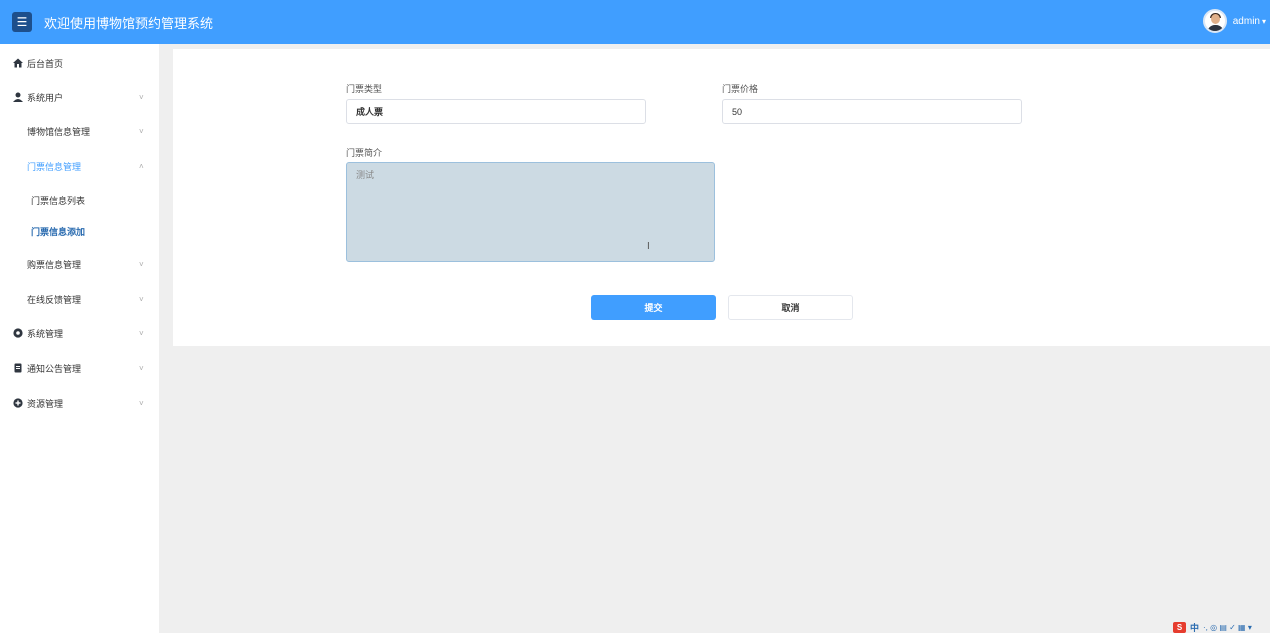 The height and width of the screenshot is (633, 1270). I want to click on home-icon, so click(18, 63).